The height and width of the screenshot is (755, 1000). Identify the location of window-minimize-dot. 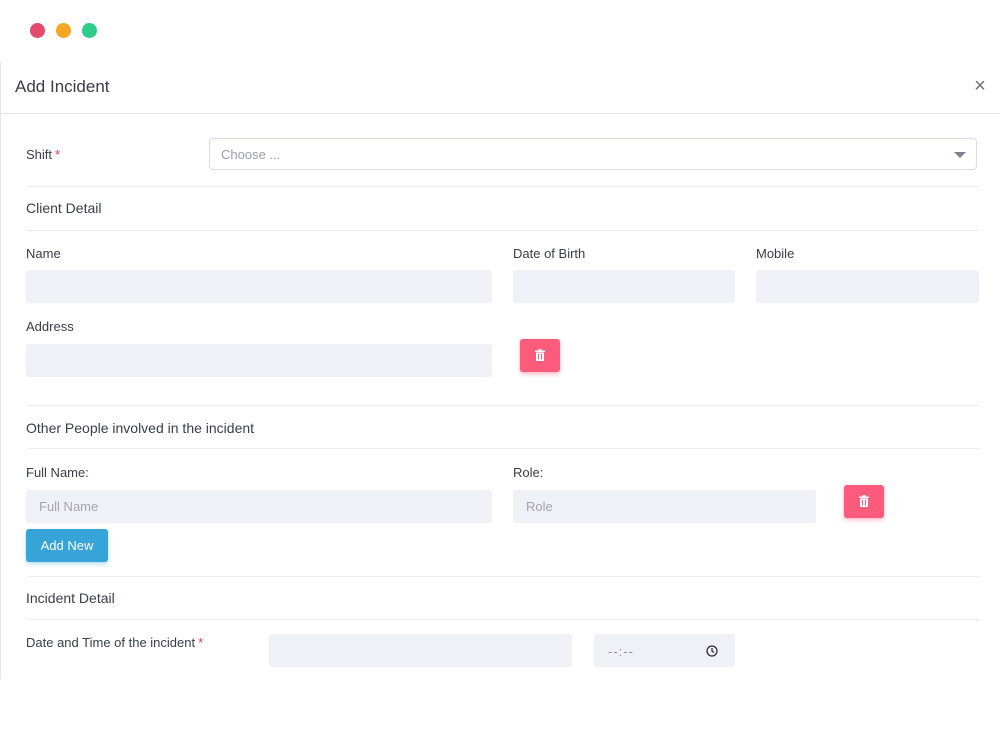
(63, 30).